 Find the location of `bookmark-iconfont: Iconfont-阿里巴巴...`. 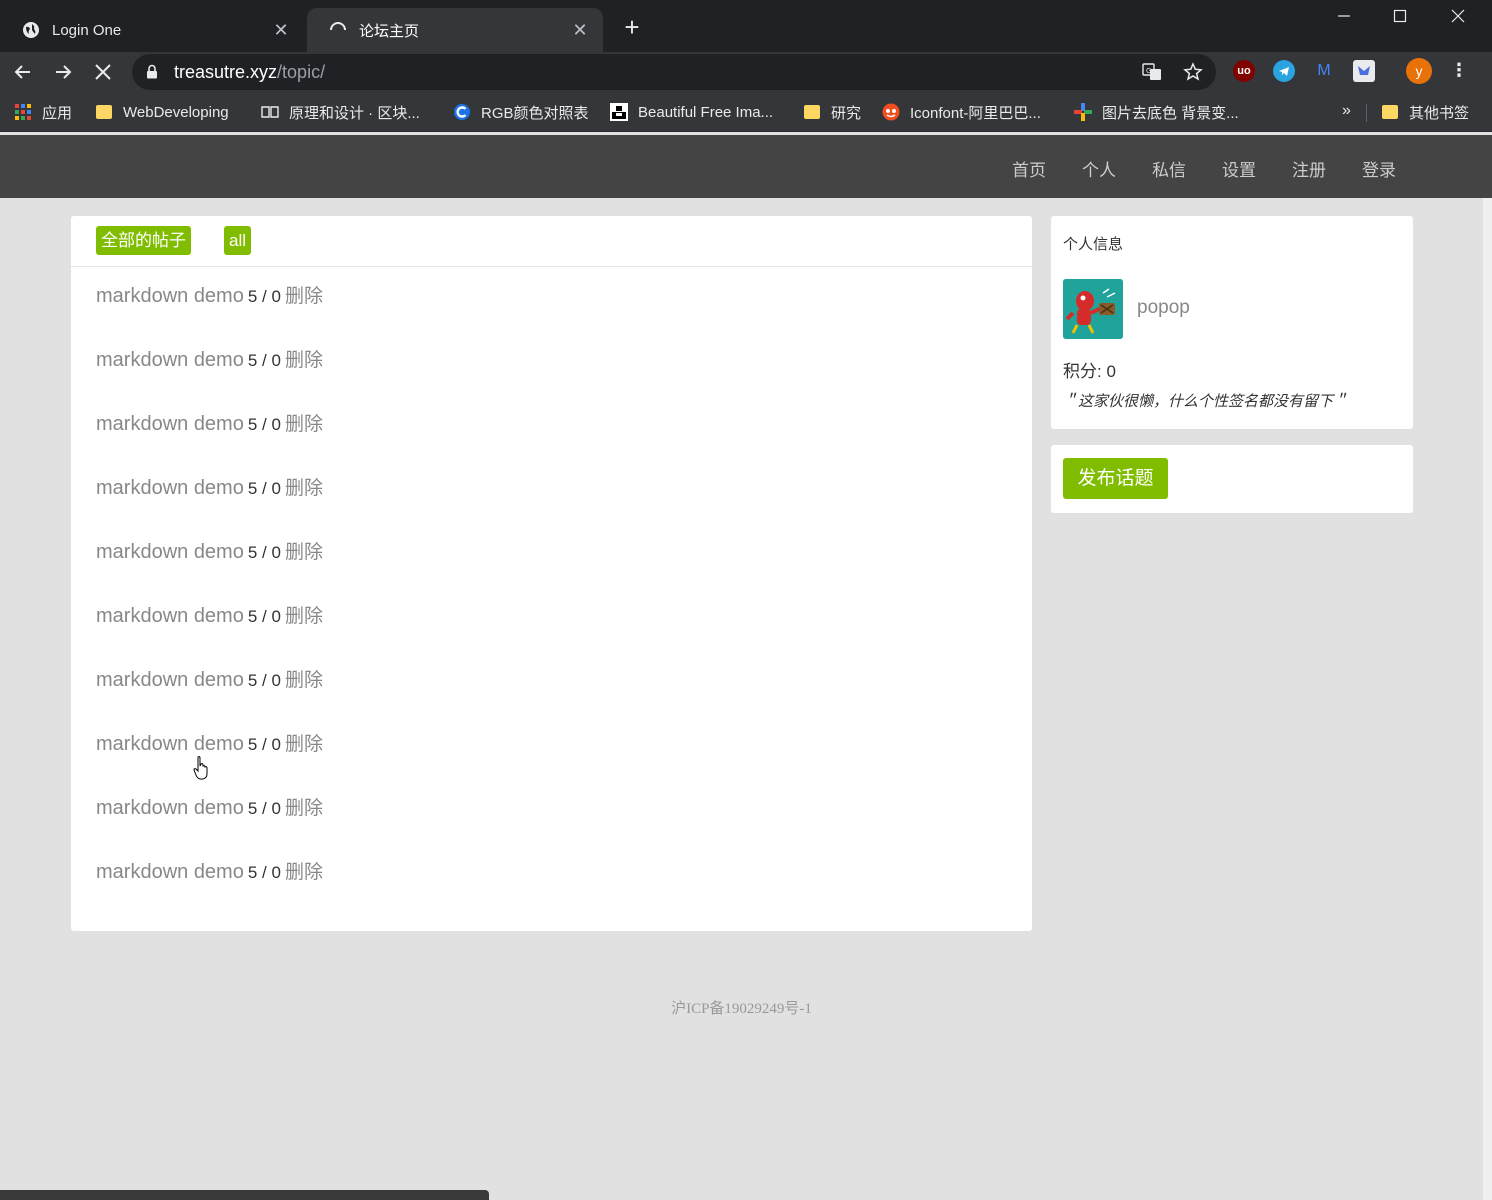

bookmark-iconfont: Iconfont-阿里巴巴... is located at coordinates (961, 112).